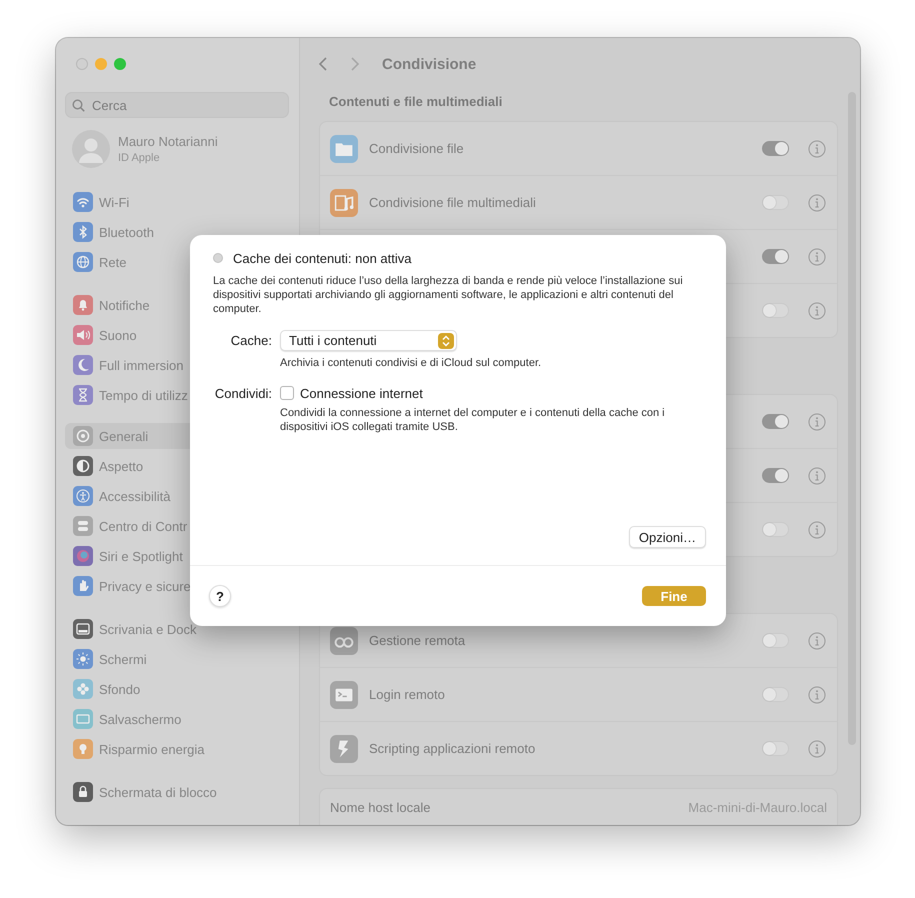 The height and width of the screenshot is (898, 915). Describe the element at coordinates (446, 340) in the screenshot. I see `stepper-icon` at that location.